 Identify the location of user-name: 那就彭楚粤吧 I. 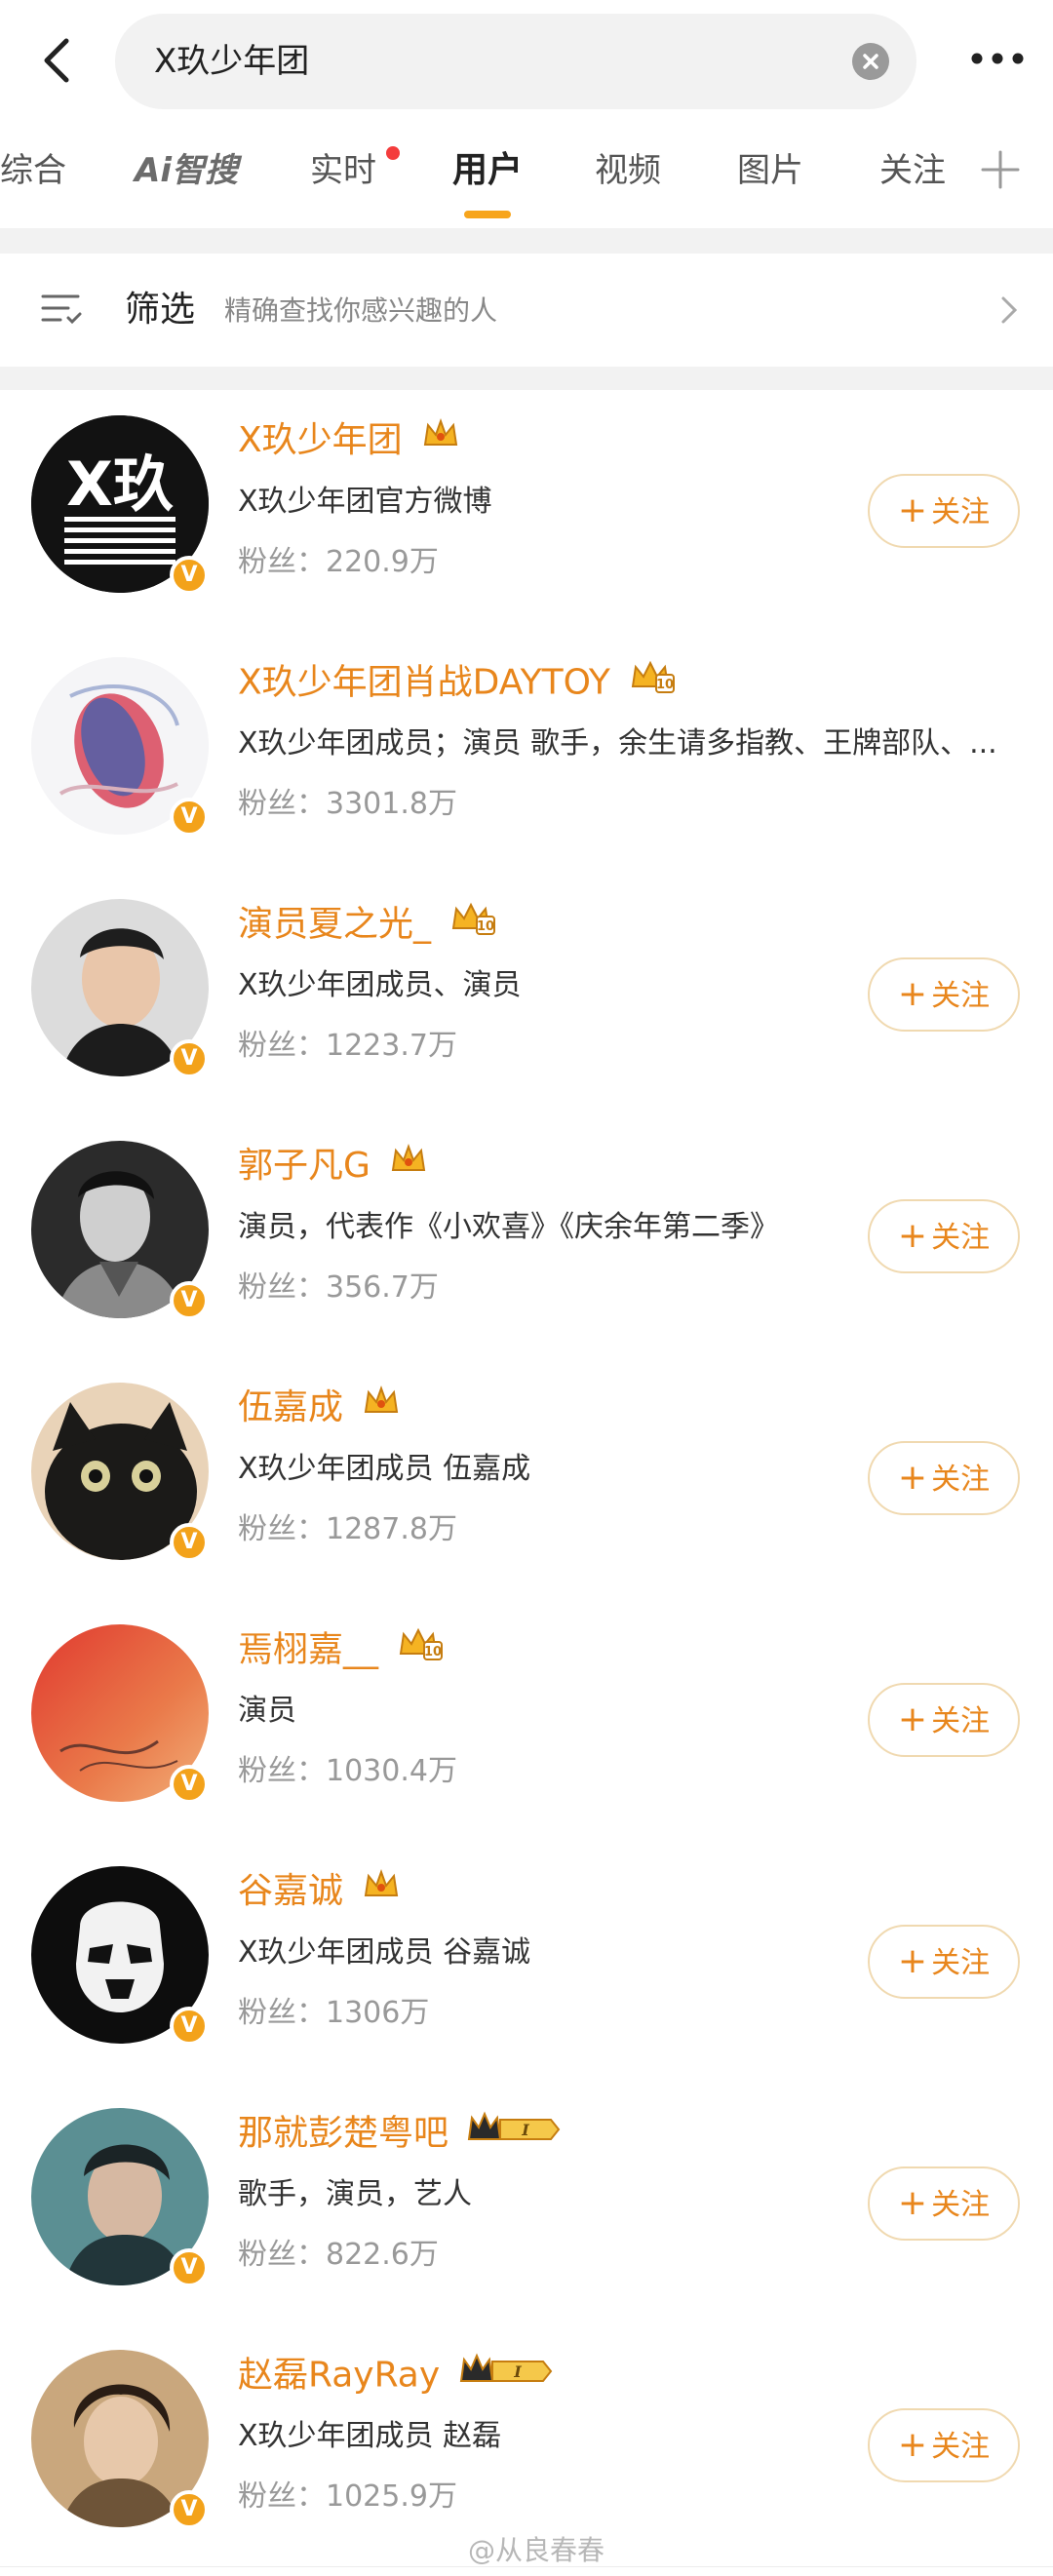
(399, 2135).